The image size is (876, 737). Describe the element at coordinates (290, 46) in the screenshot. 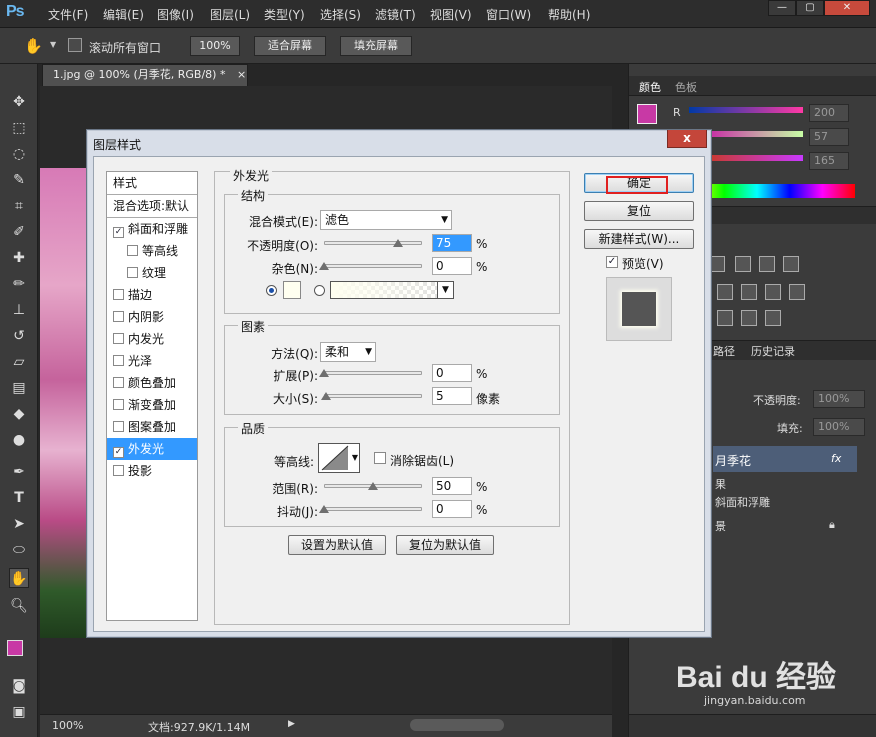

I see `fit-screen-button: 适合屏幕` at that location.